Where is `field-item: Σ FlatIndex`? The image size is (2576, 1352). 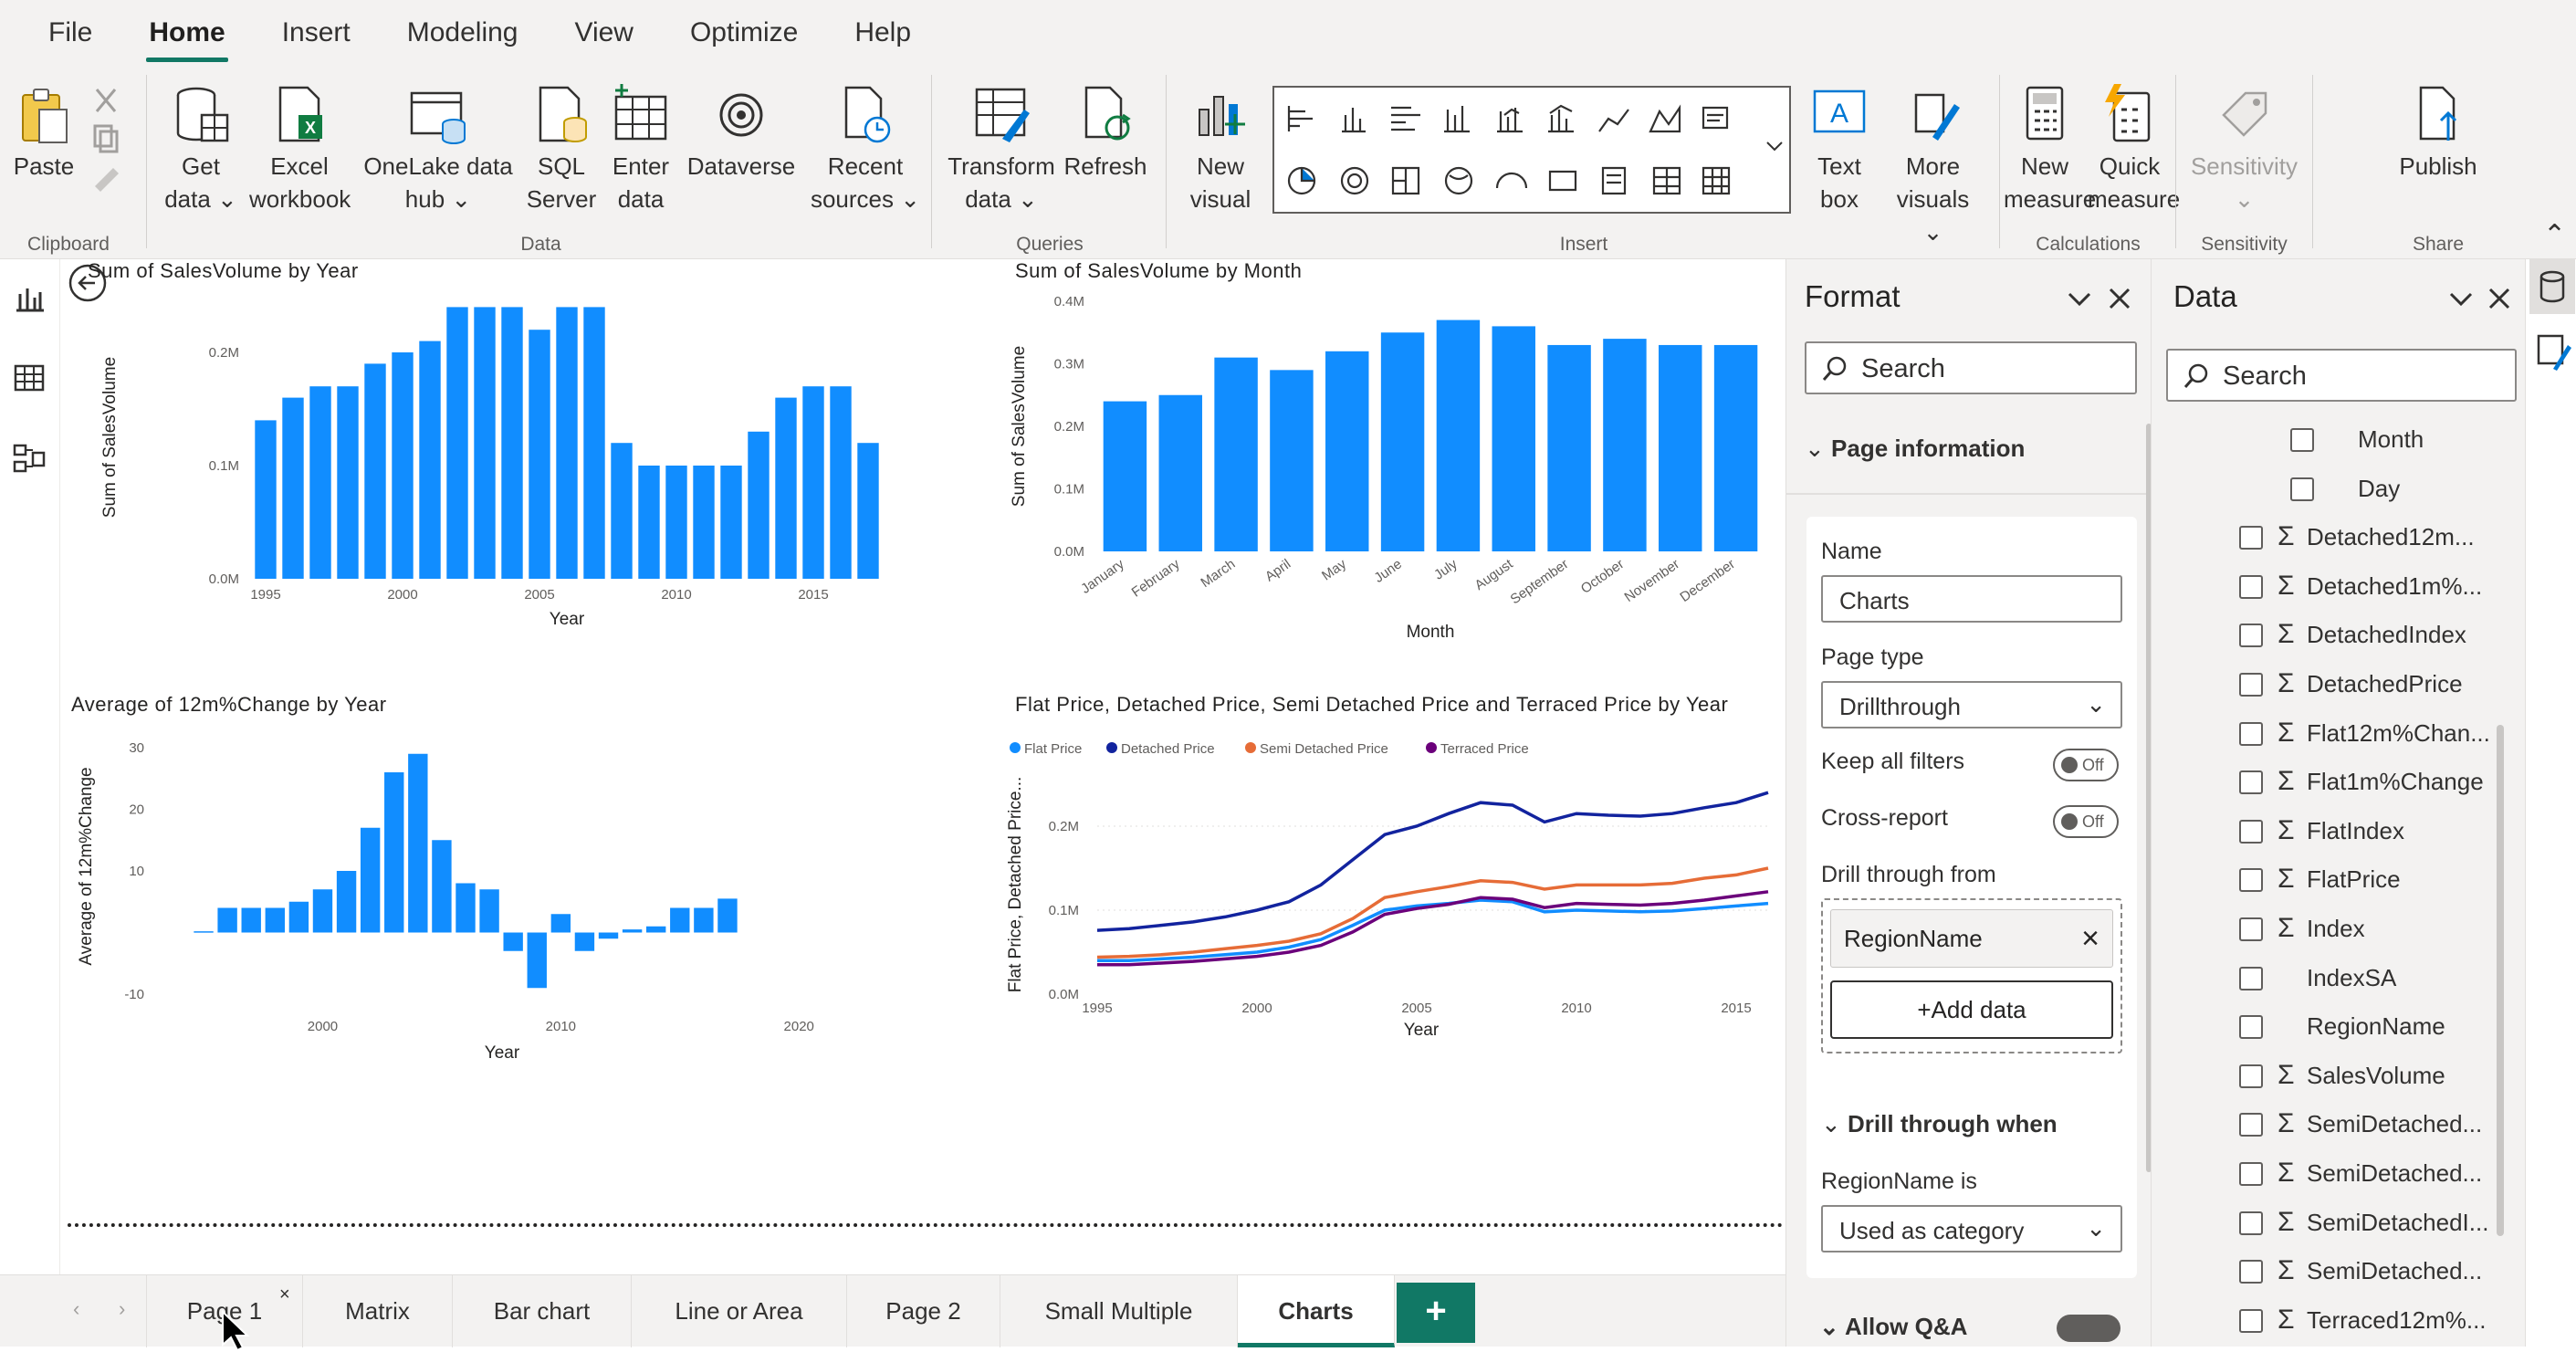 field-item: Σ FlatIndex is located at coordinates (2325, 831).